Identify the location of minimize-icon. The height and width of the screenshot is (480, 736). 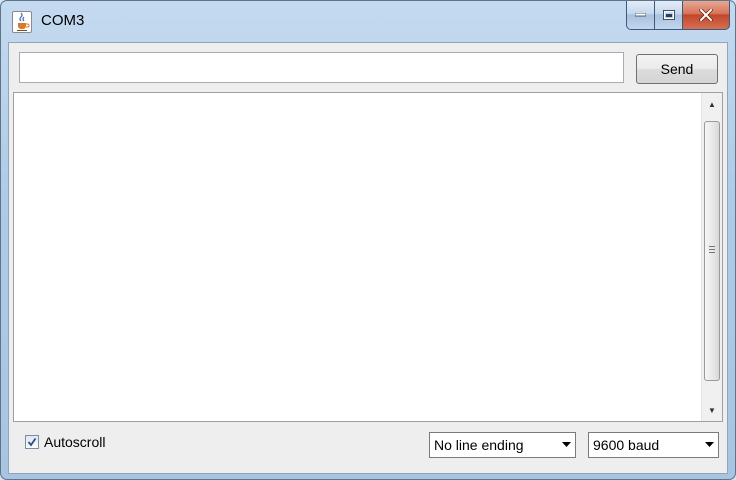
(640, 15).